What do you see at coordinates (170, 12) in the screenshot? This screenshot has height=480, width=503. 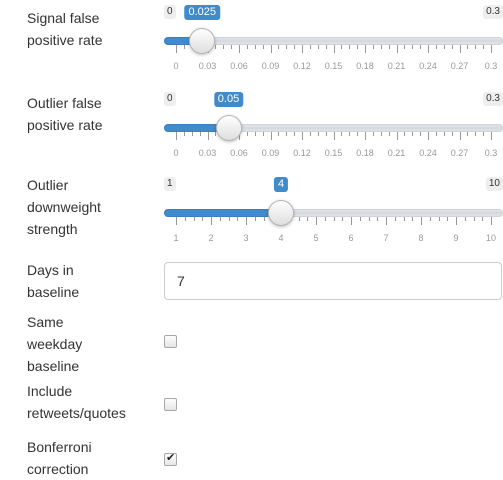 I see `slider-min-label: 0` at bounding box center [170, 12].